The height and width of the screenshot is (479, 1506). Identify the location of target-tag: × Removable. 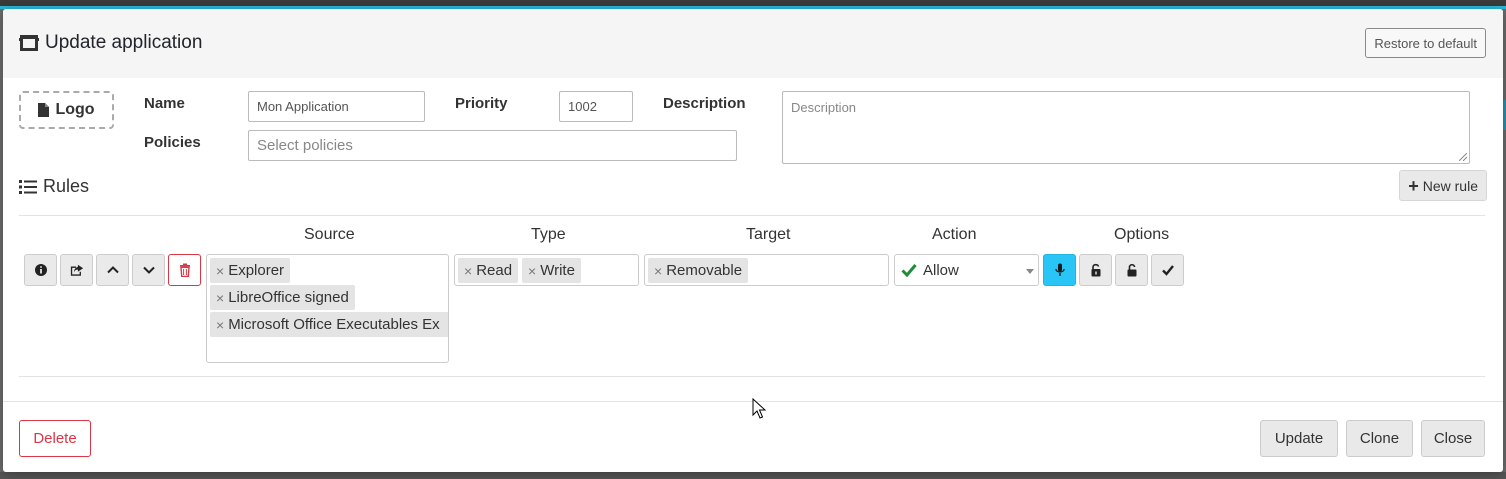
(698, 270).